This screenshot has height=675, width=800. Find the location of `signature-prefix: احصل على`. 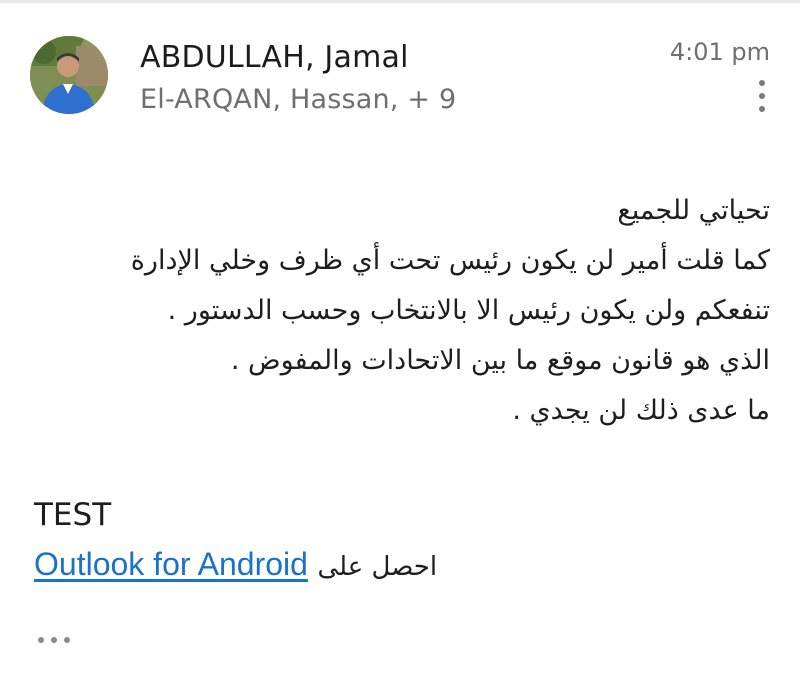

signature-prefix: احصل على is located at coordinates (377, 567).